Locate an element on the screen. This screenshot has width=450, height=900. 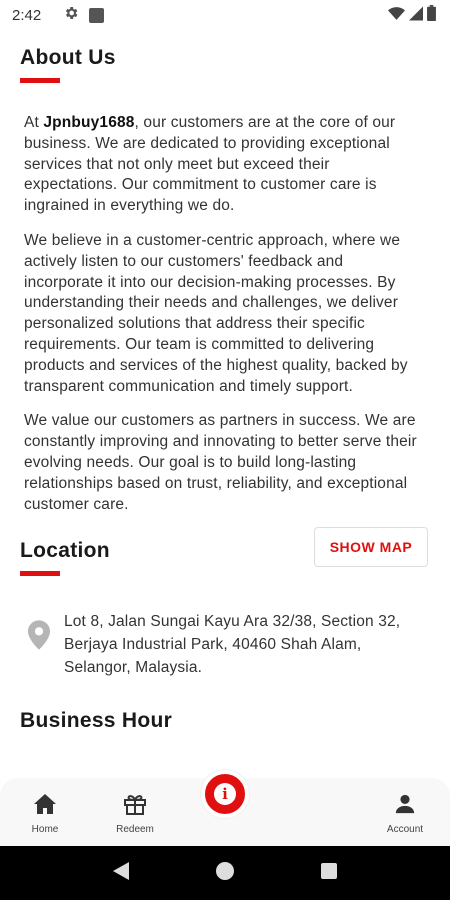
recents-icon is located at coordinates (328, 873).